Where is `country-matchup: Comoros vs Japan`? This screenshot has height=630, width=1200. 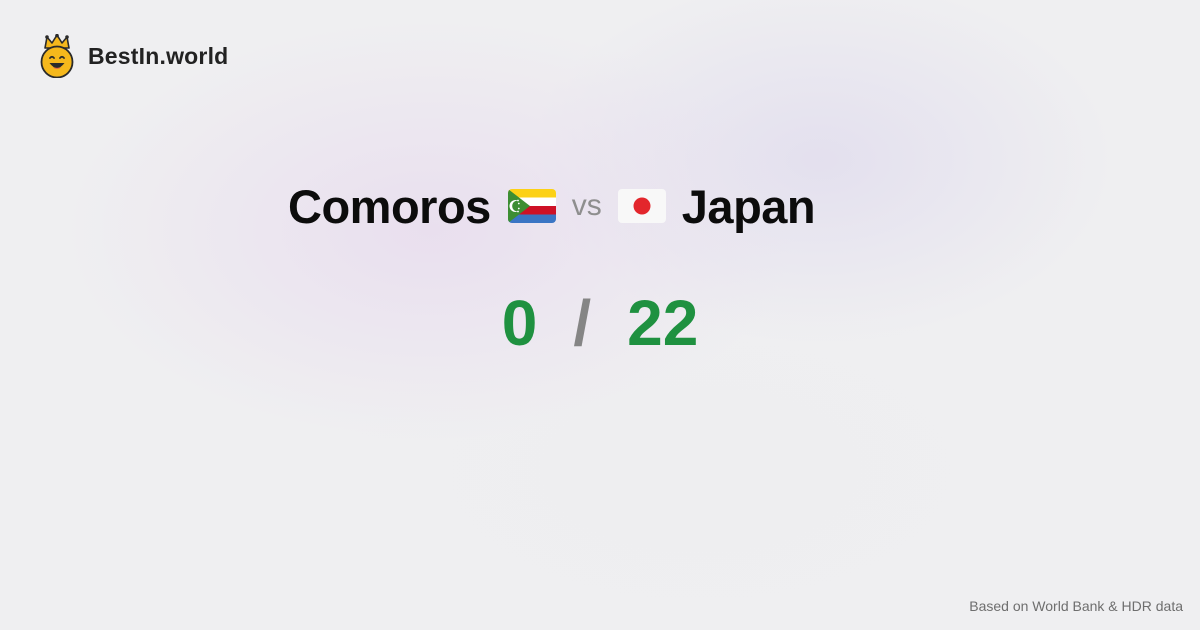
country-matchup: Comoros vs Japan is located at coordinates (552, 206).